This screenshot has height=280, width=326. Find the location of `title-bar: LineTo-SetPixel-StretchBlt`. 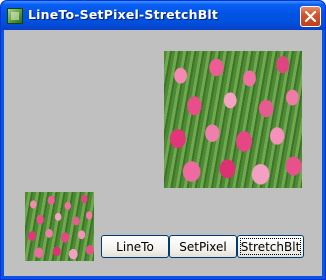

title-bar: LineTo-SetPixel-StretchBlt is located at coordinates (163, 15).